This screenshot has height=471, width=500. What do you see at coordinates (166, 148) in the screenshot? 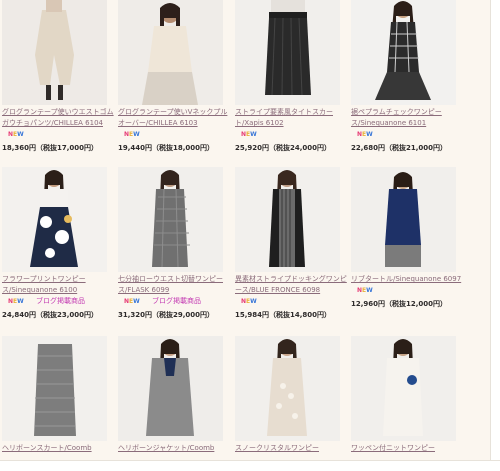
I see `product-price: 19,440円（税抜18,000円）` at bounding box center [166, 148].